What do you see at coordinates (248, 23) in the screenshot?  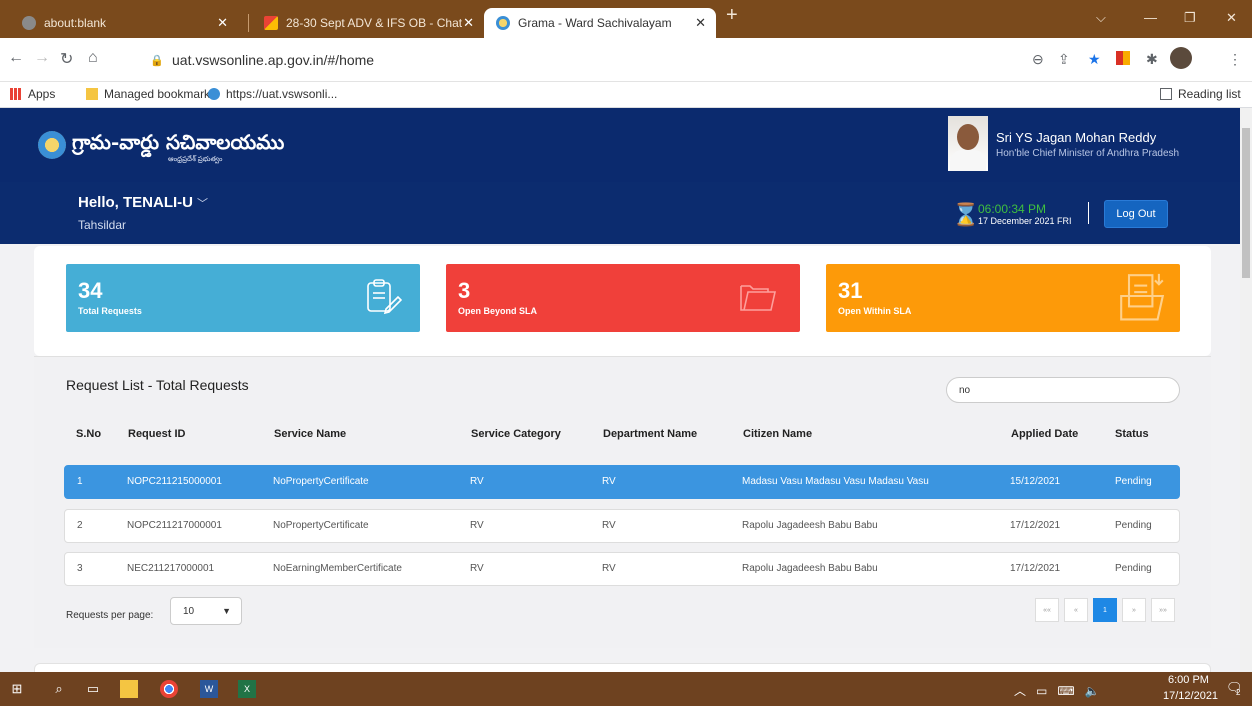 I see `tab-separator` at bounding box center [248, 23].